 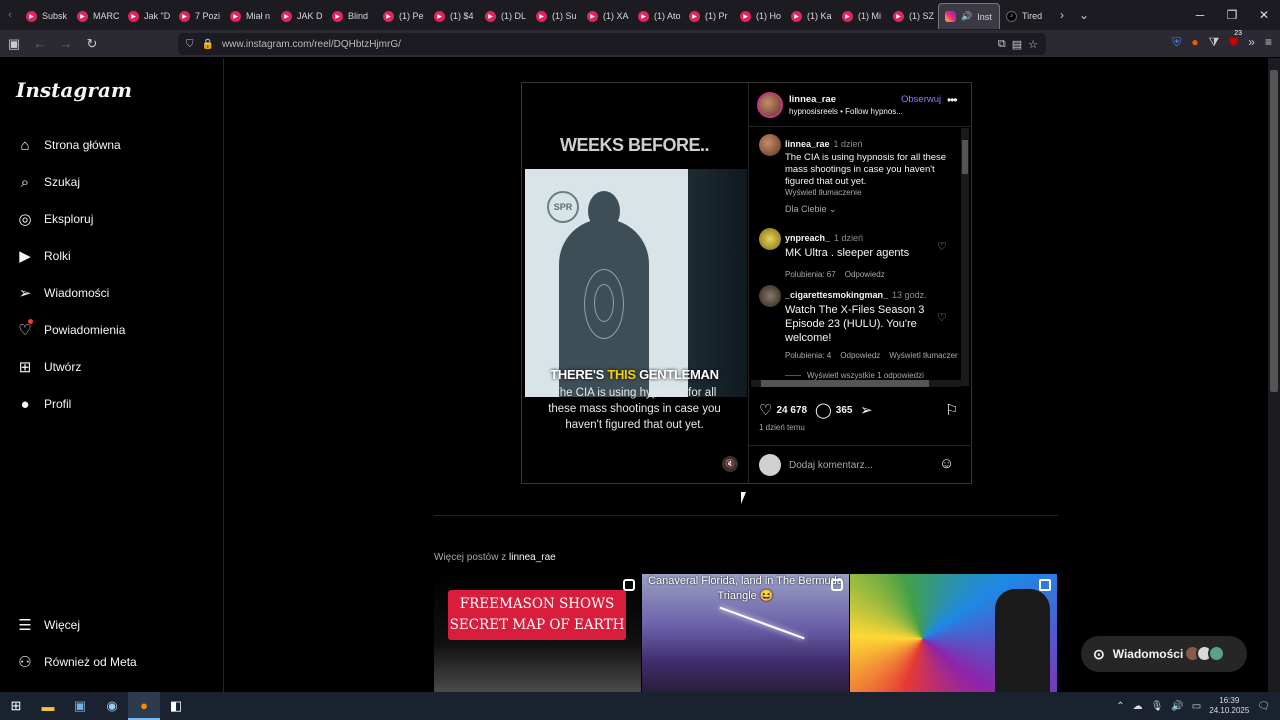 I want to click on back-icon: ←, so click(x=40, y=43).